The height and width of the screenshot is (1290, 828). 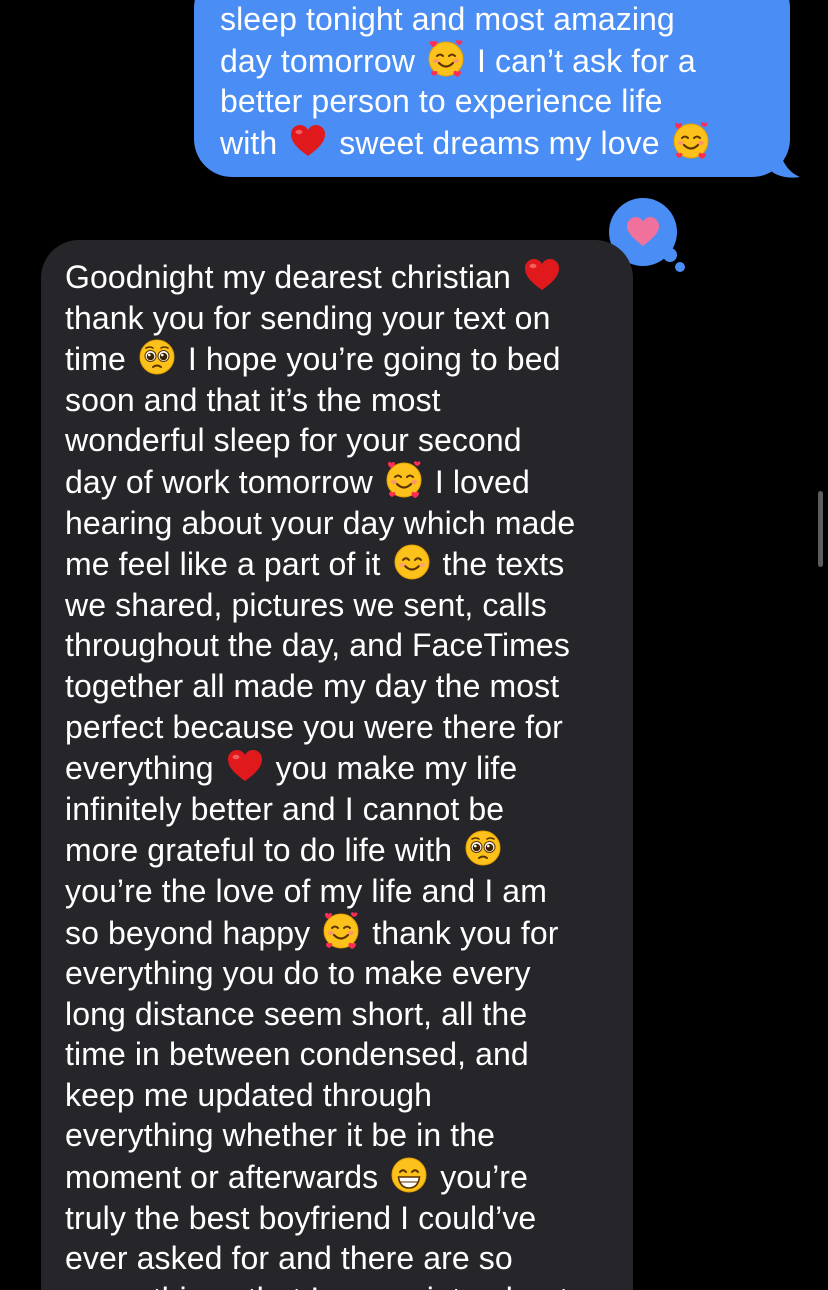 I want to click on received_message-line: together all made my day the most, so click(x=344, y=686).